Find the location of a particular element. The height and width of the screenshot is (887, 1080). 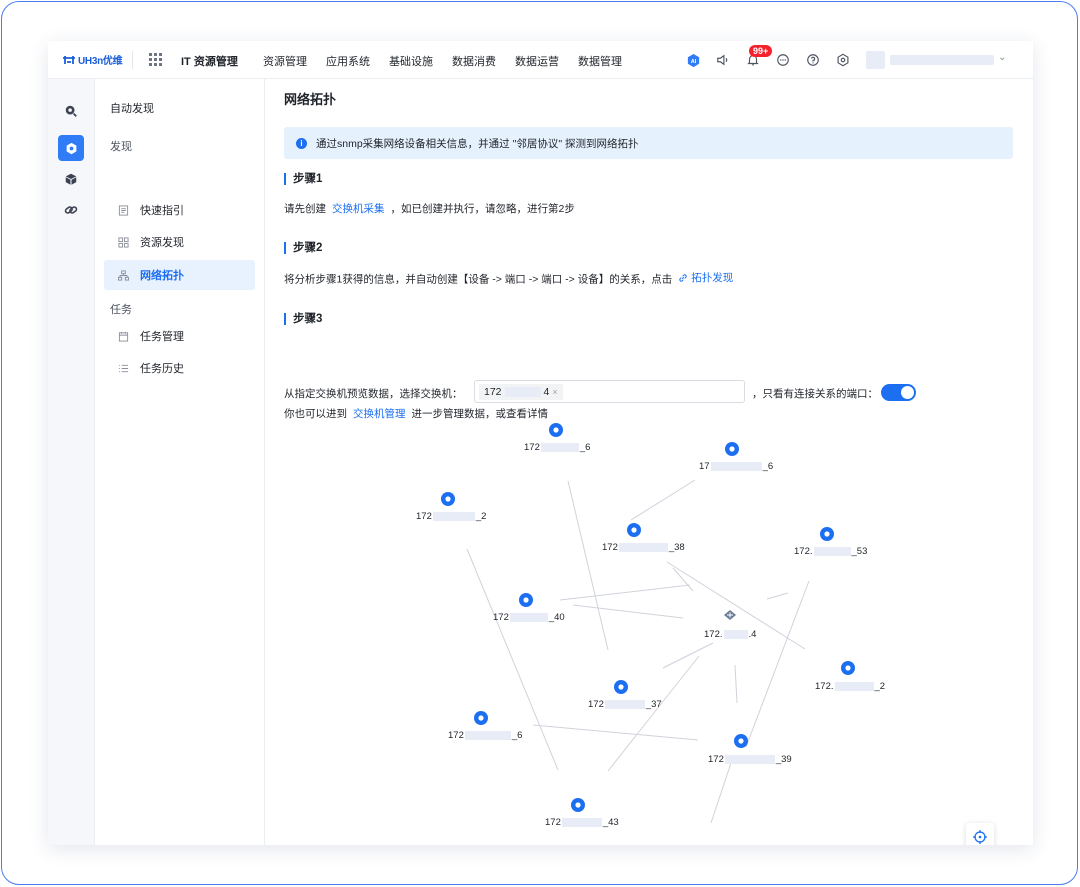

search-icon is located at coordinates (71, 111).